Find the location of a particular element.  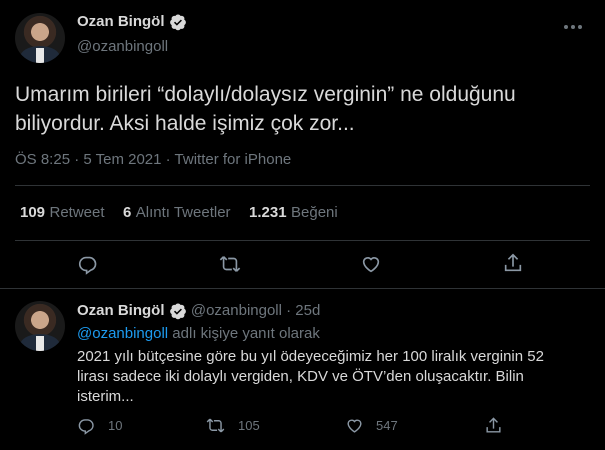

replying-to-label: adlı kişiye yanıt olarak is located at coordinates (246, 333).